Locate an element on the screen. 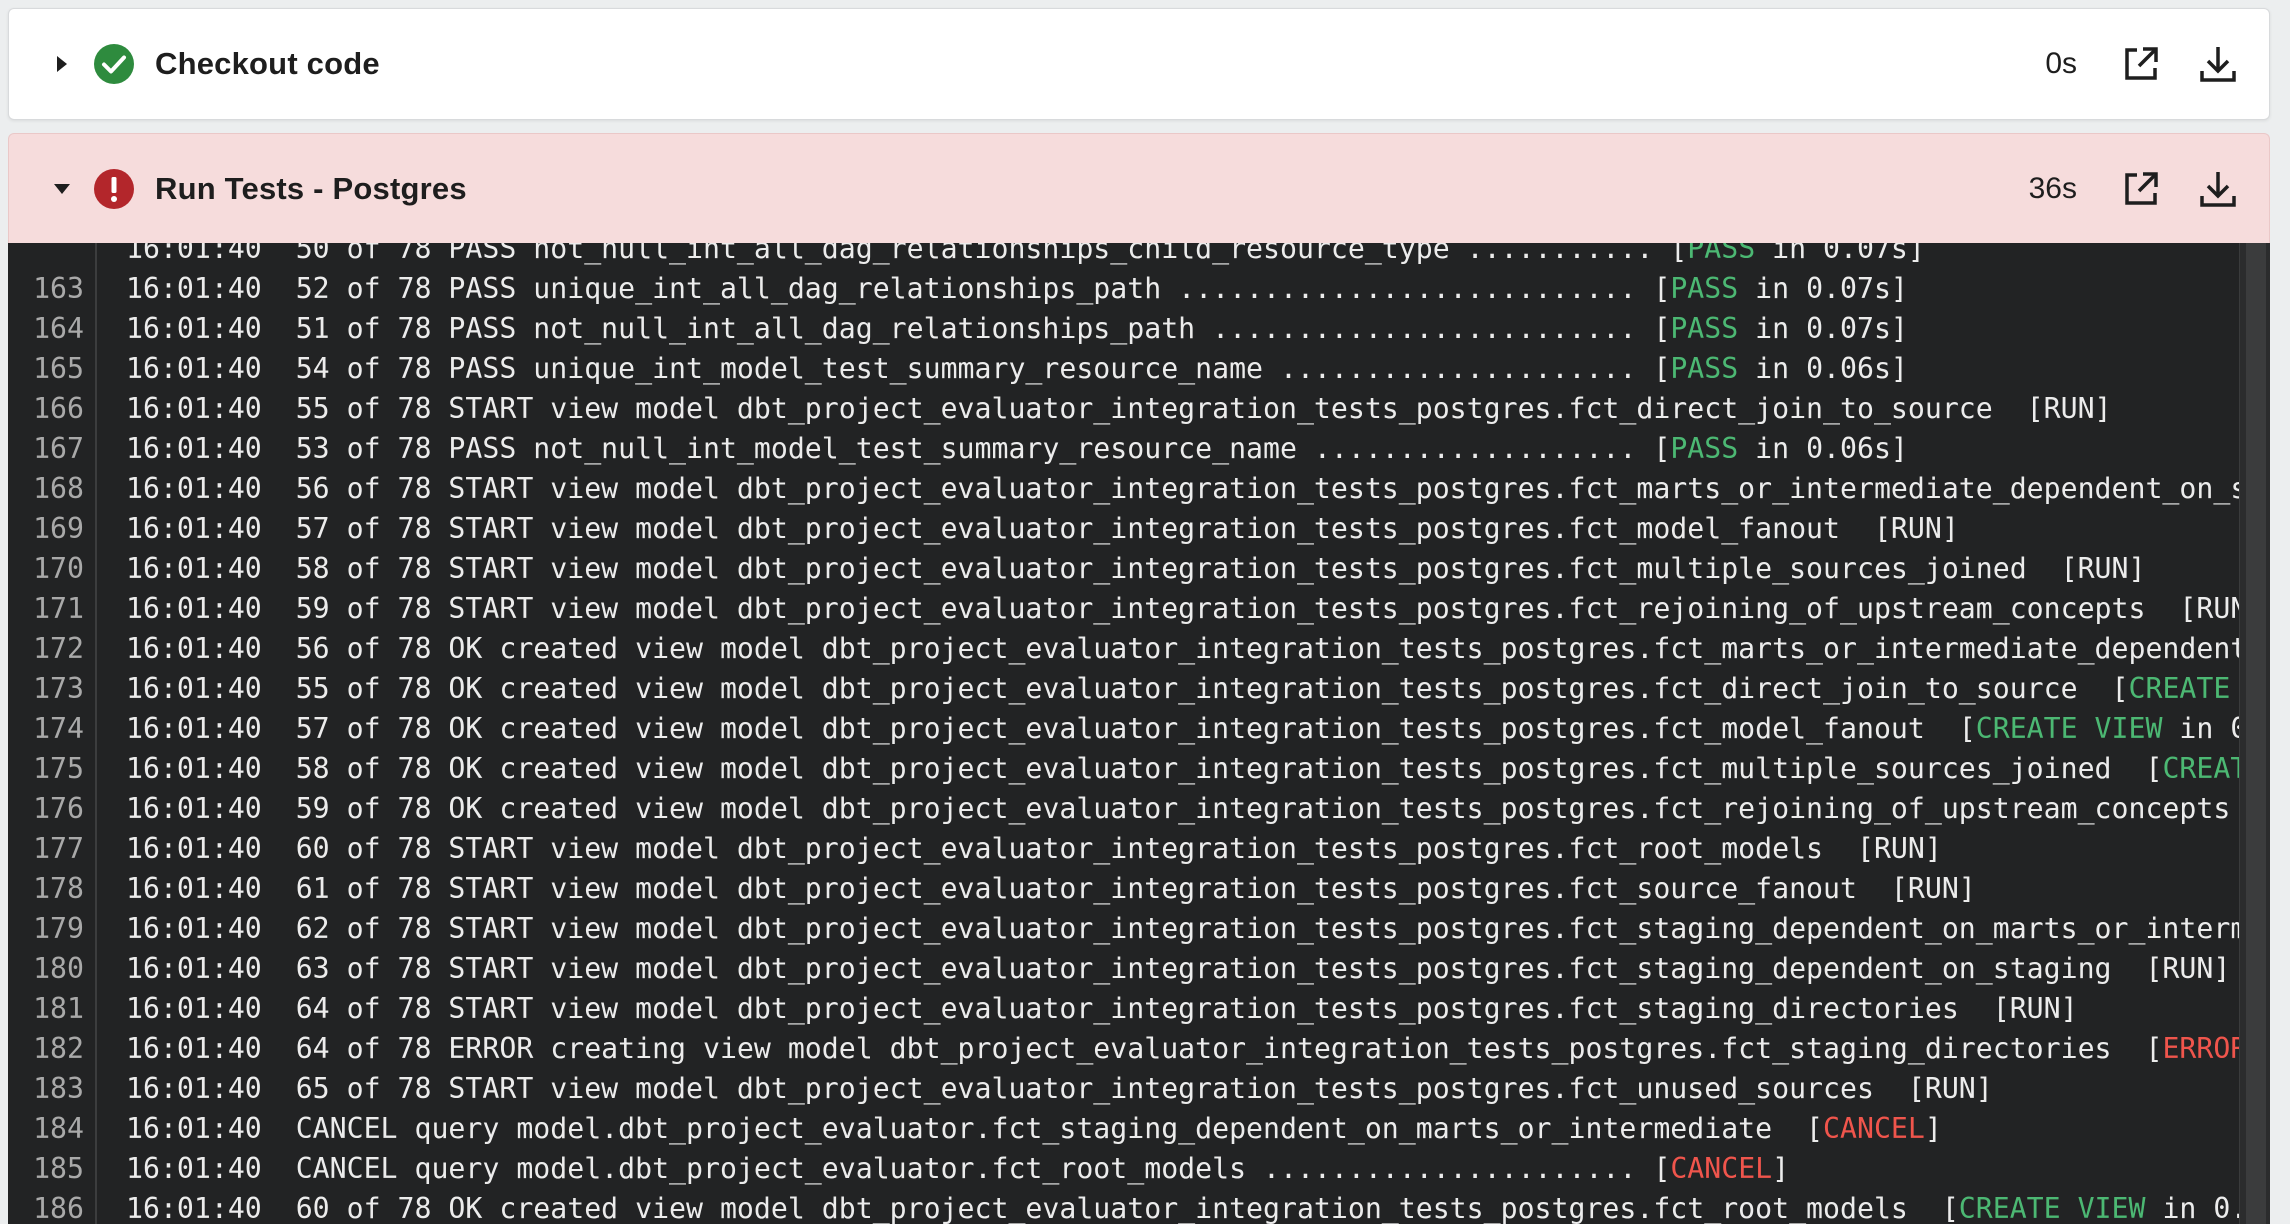  line-number: 185 is located at coordinates (58, 1168).